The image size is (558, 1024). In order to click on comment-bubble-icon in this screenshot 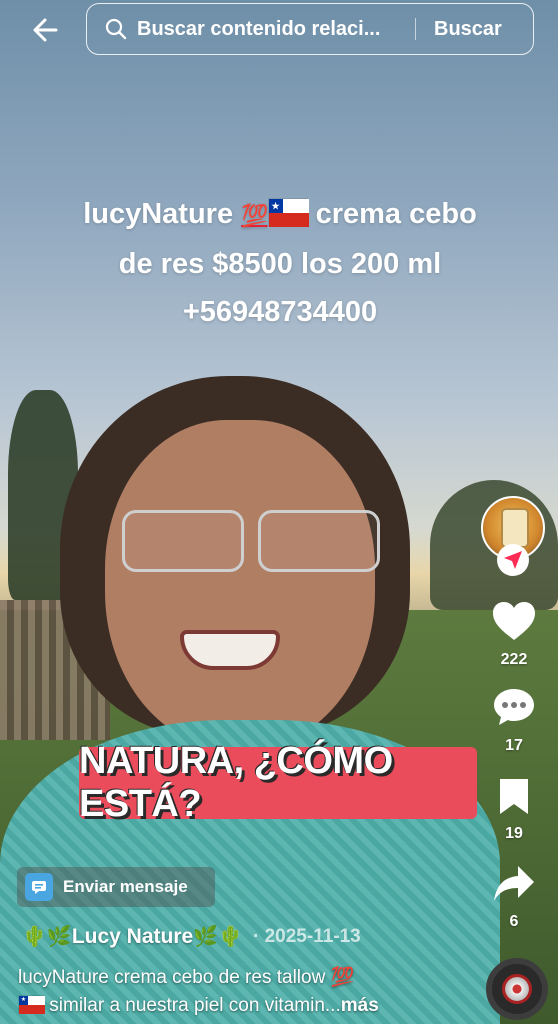, I will do `click(514, 707)`.